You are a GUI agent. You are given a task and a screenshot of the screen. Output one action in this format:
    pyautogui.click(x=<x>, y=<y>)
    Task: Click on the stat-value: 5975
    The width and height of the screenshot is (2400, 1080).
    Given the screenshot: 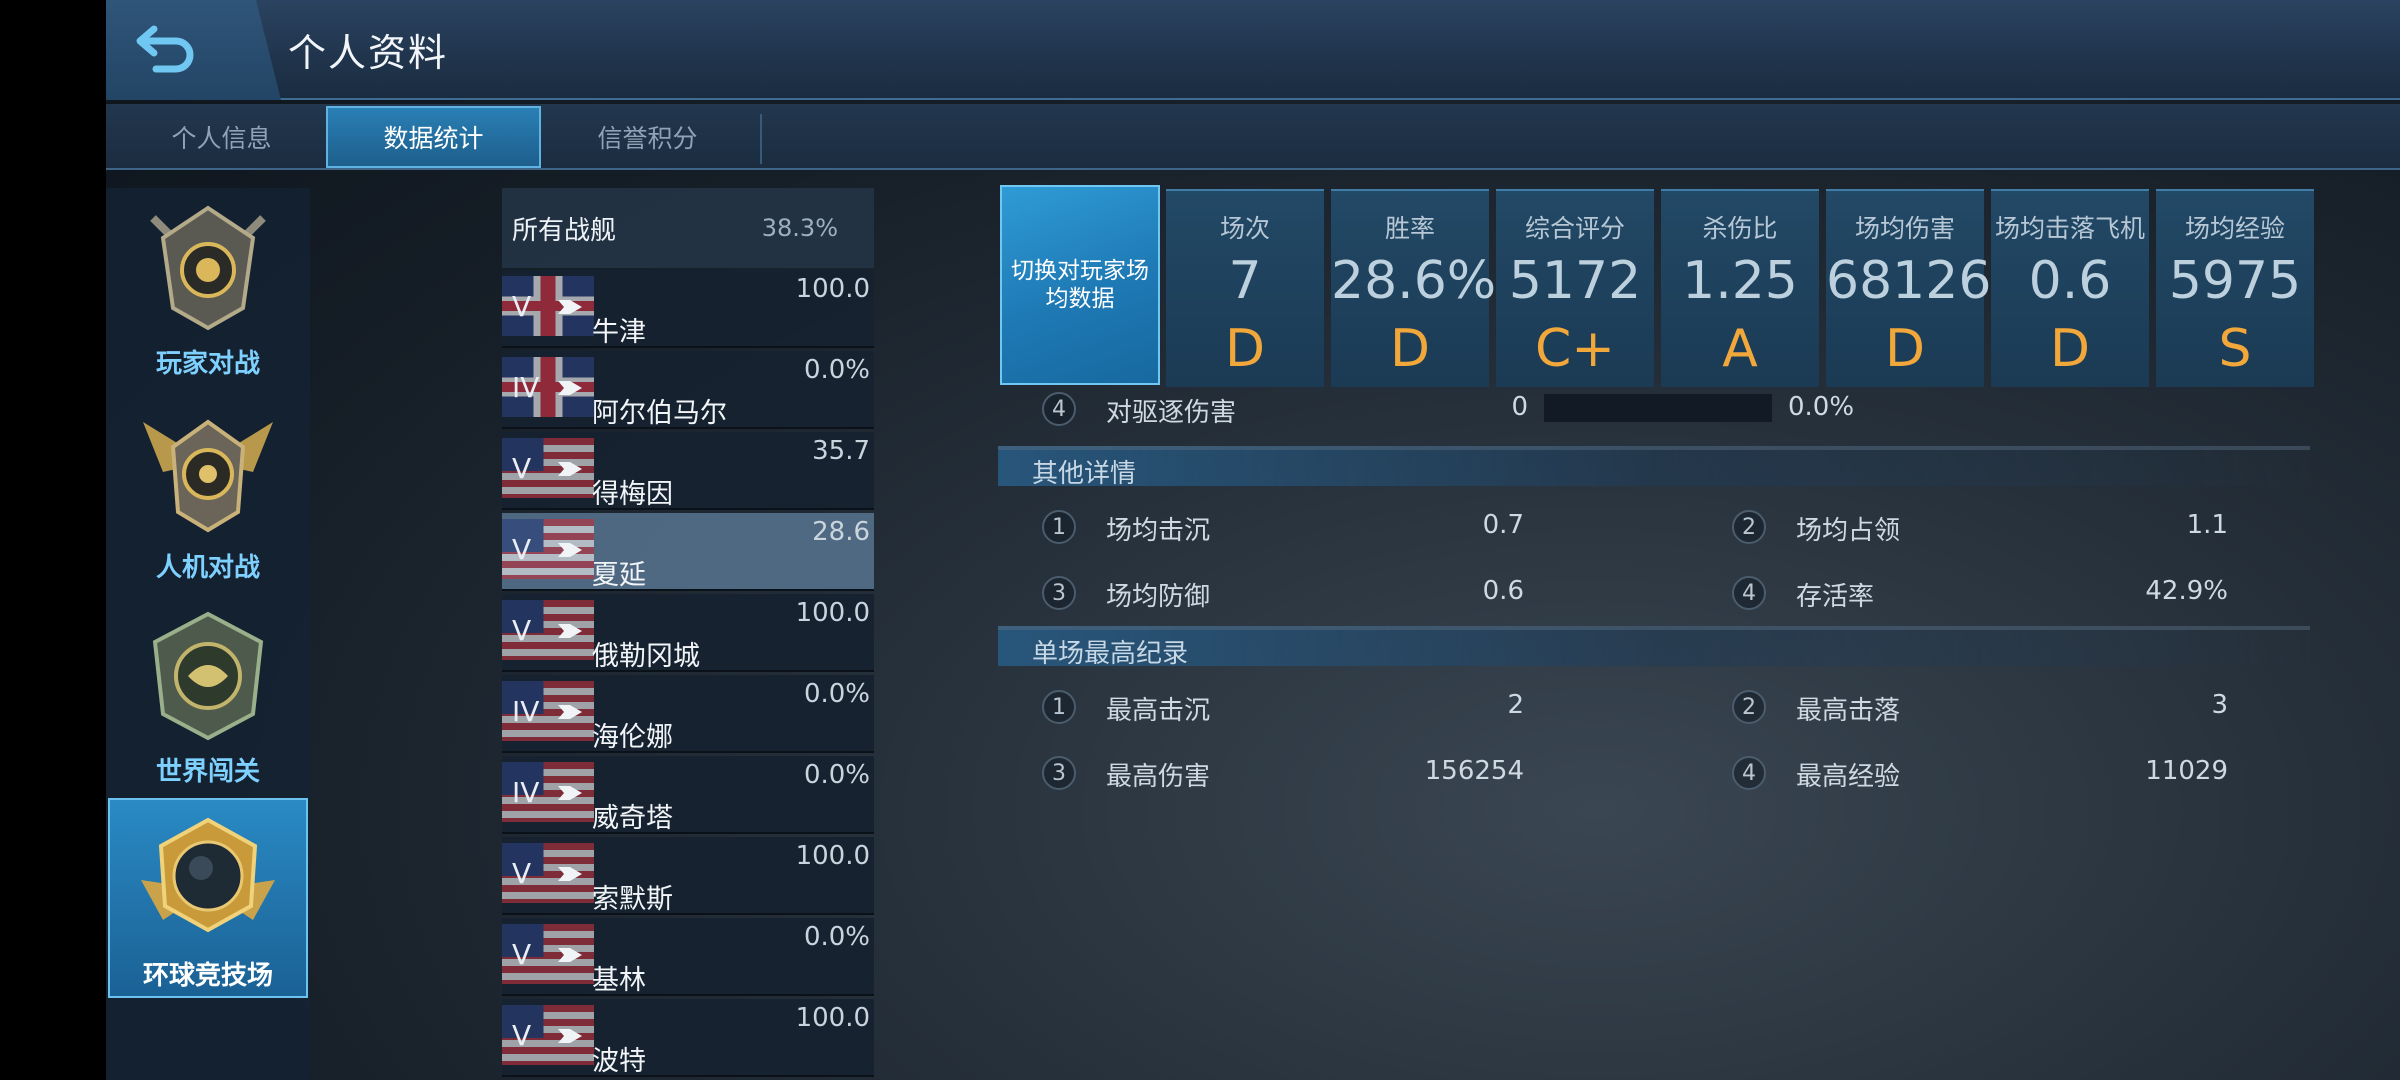 What is the action you would take?
    pyautogui.click(x=2235, y=281)
    